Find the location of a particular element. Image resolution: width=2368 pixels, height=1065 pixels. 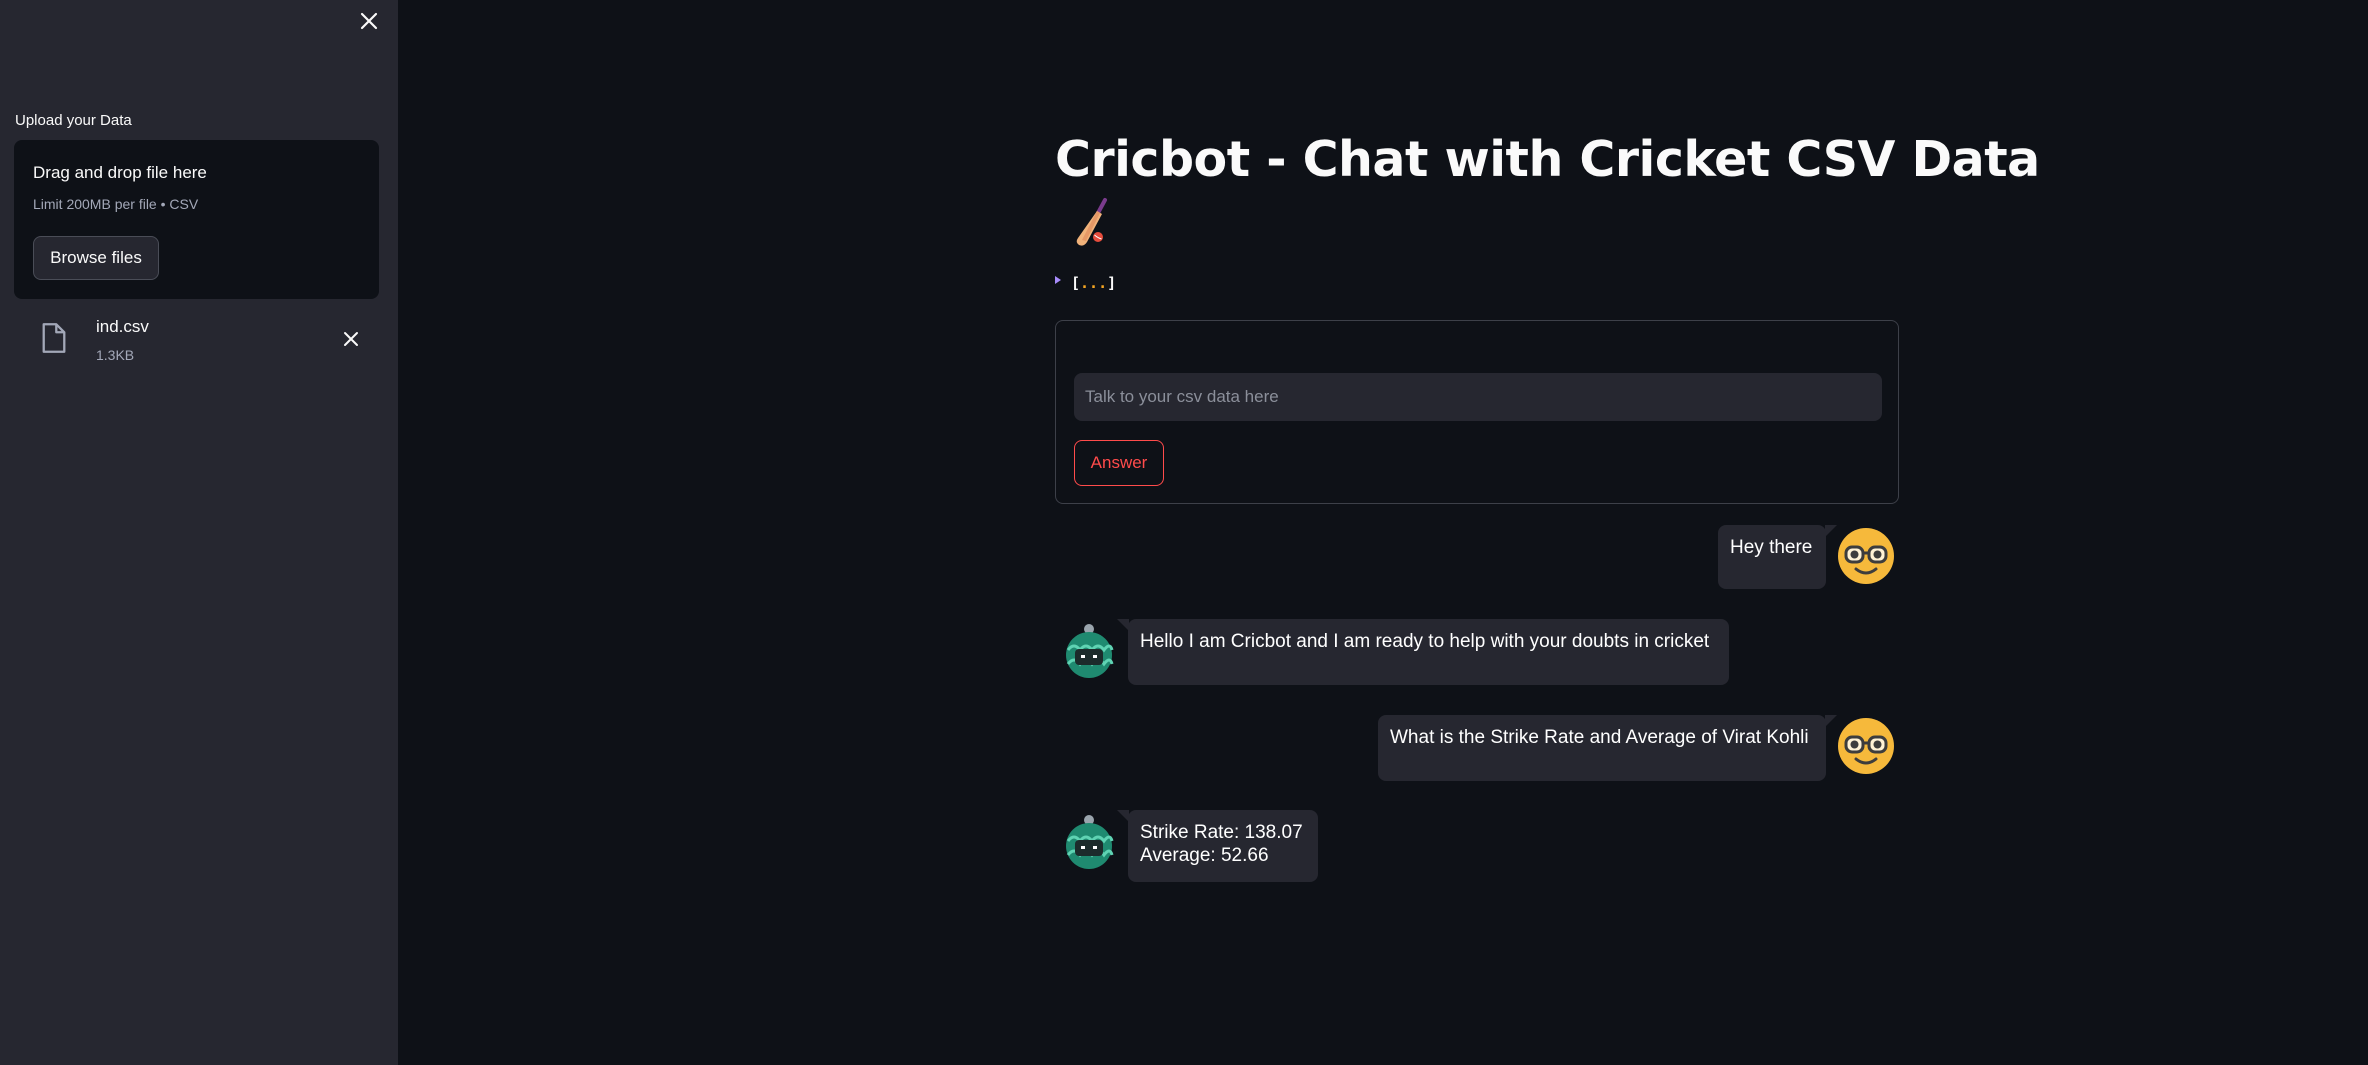

uploaded-file-item: ind.csv 1.3KB is located at coordinates (196, 340).